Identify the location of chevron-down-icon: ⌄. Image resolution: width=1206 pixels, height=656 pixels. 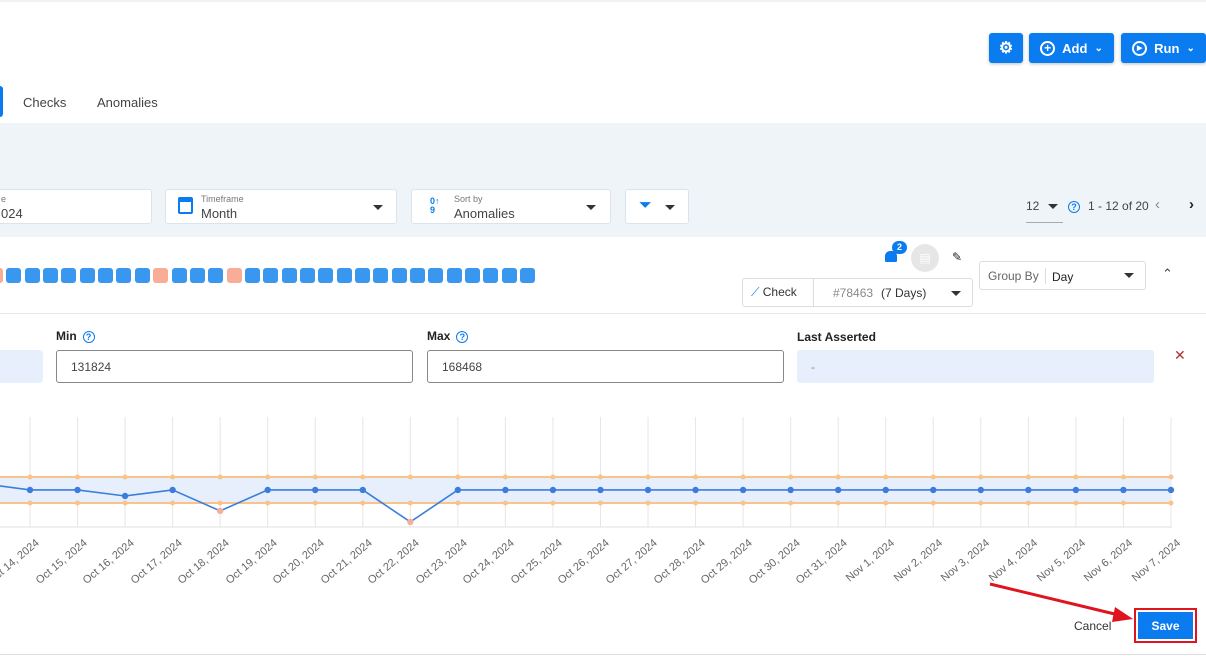
(1190, 48).